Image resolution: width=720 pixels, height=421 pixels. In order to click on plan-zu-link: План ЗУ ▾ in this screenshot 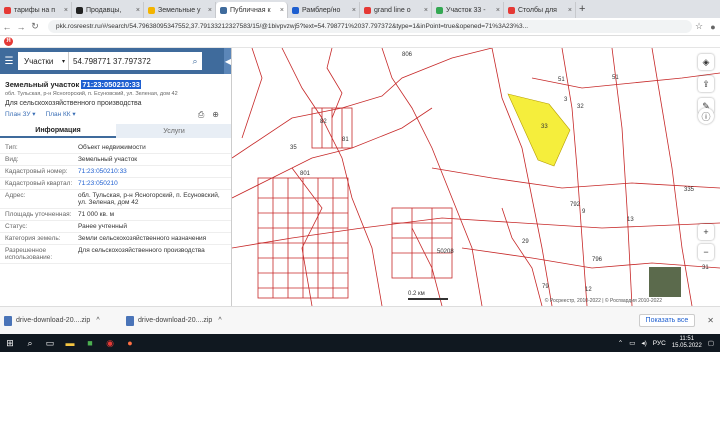, I will do `click(20, 114)`.